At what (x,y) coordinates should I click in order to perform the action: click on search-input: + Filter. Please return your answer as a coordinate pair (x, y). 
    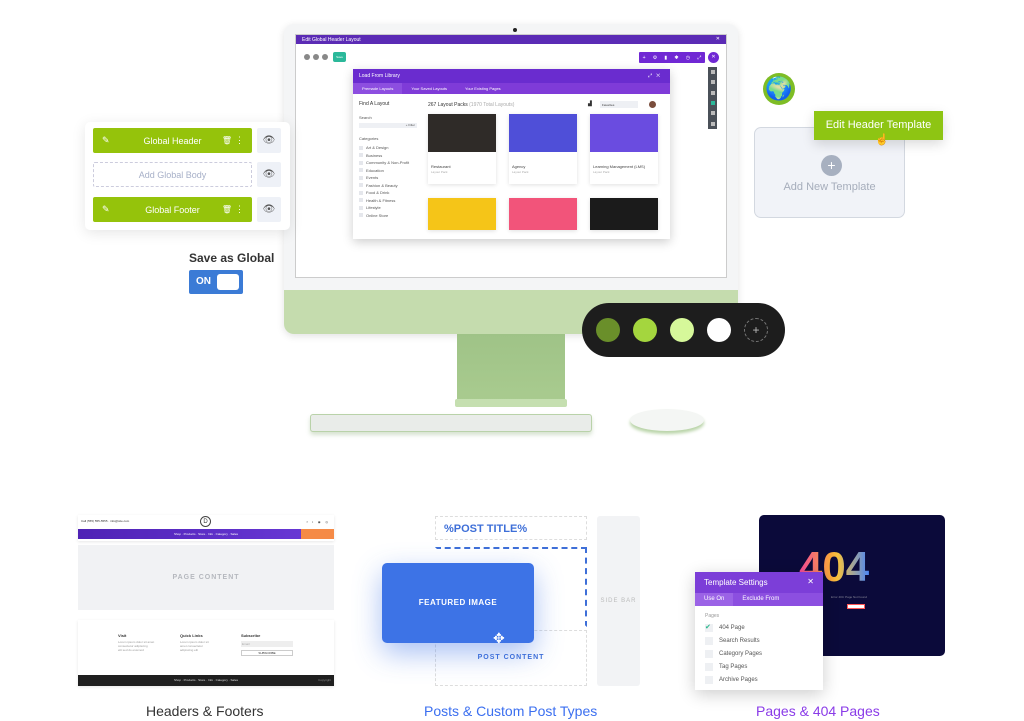
    Looking at the image, I should click on (388, 125).